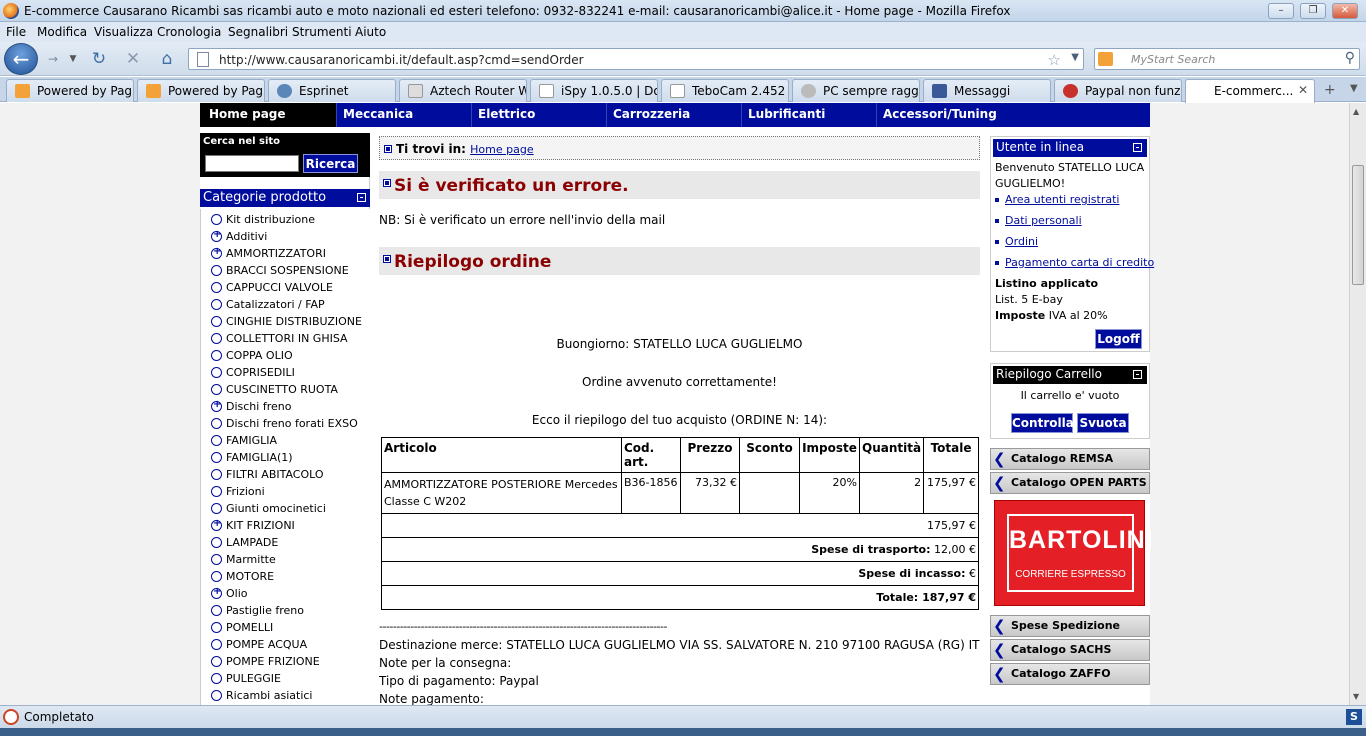 Image resolution: width=1366 pixels, height=736 pixels. Describe the element at coordinates (1062, 199) in the screenshot. I see `link-area-utenti: Area utenti registrati` at that location.